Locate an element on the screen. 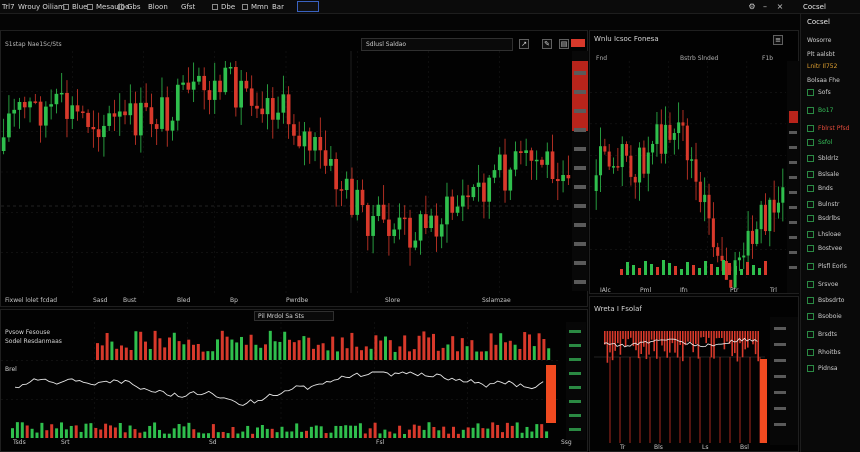 The image size is (860, 452). sidebar-row: Bsdrlbs is located at coordinates (831, 219).